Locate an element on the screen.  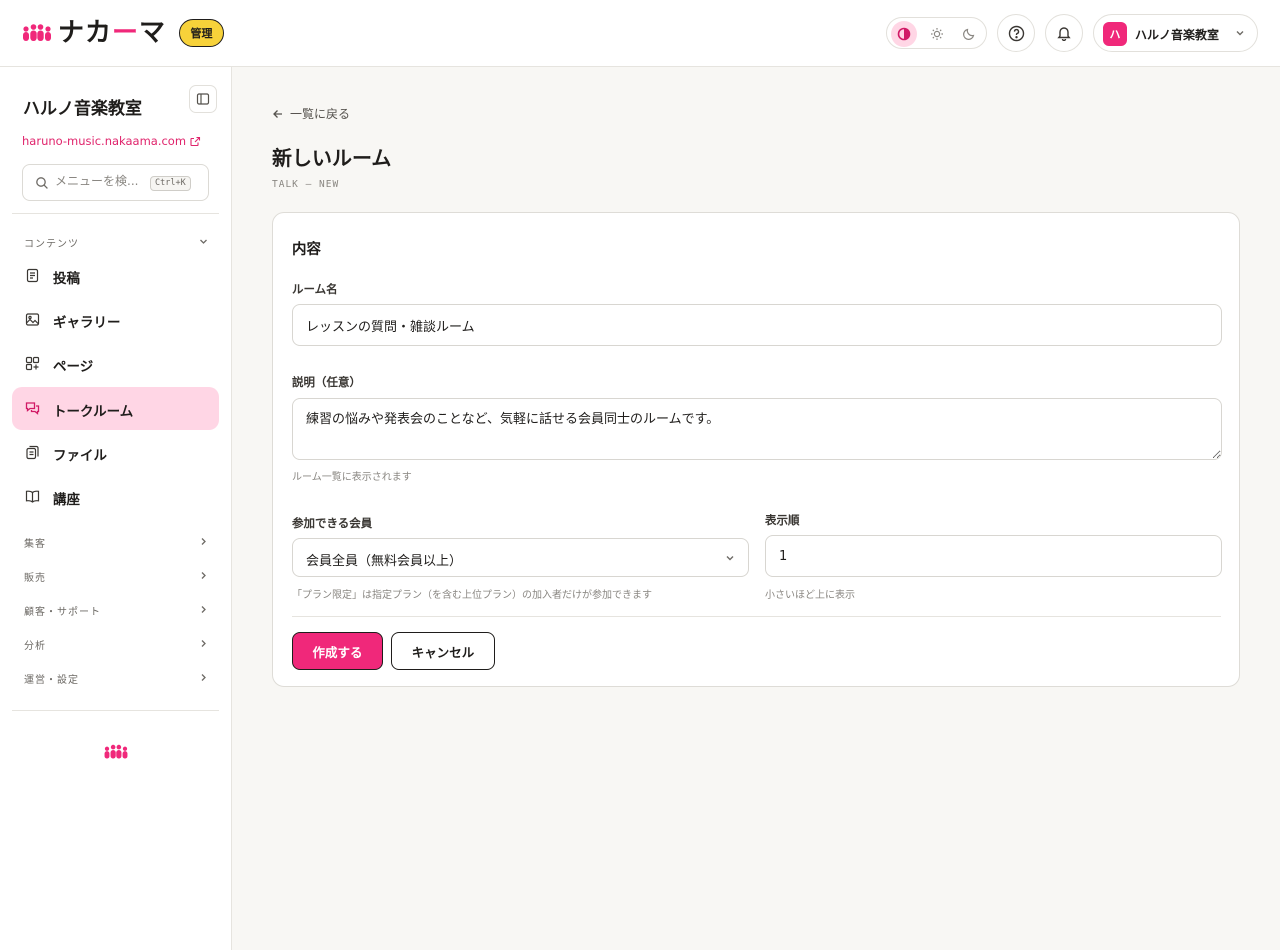
sidebar-item-label: ファイル is located at coordinates (80, 456).